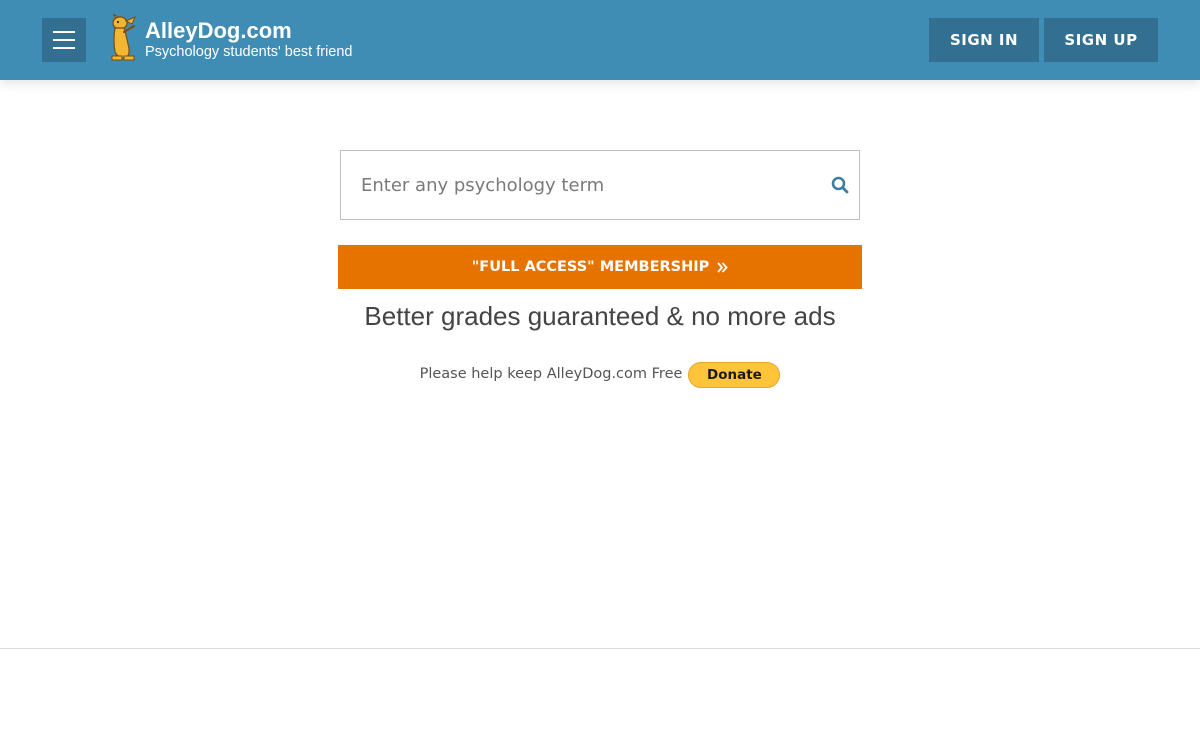 This screenshot has width=1200, height=740. I want to click on search-box, so click(600, 185).